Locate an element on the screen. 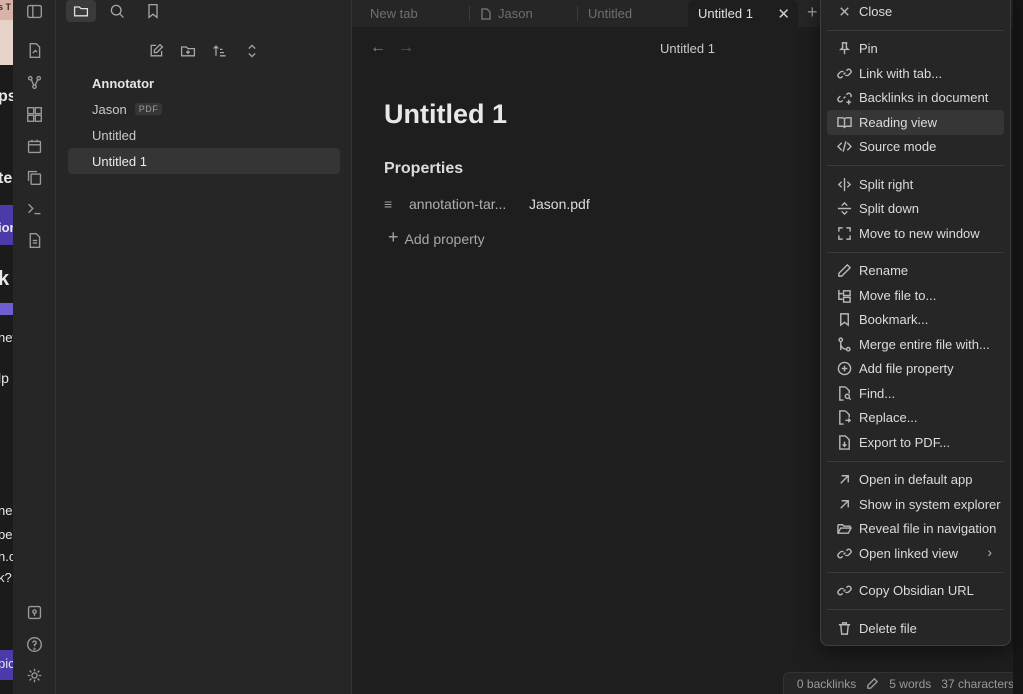 The height and width of the screenshot is (694, 1023). tab-label: New tab is located at coordinates (394, 13).